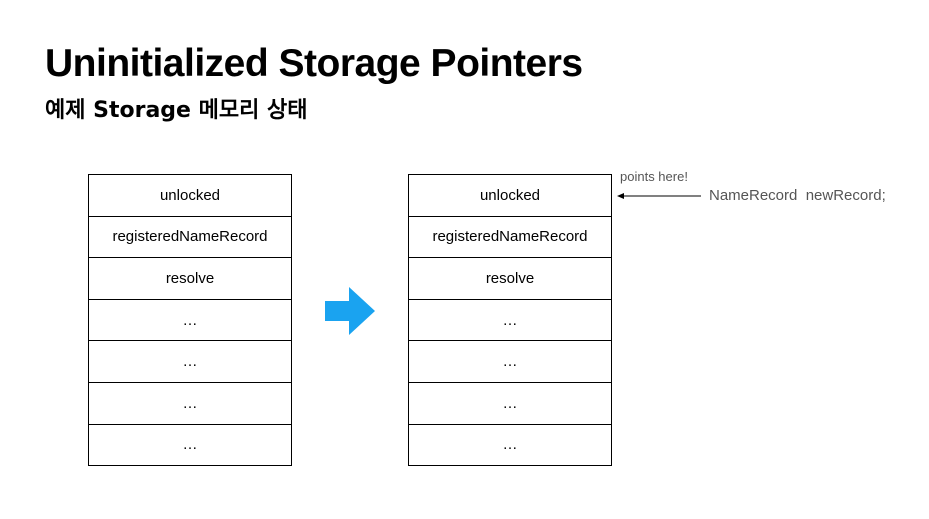 The image size is (929, 519). Describe the element at coordinates (654, 176) in the screenshot. I see `points-here-note: points here!` at that location.